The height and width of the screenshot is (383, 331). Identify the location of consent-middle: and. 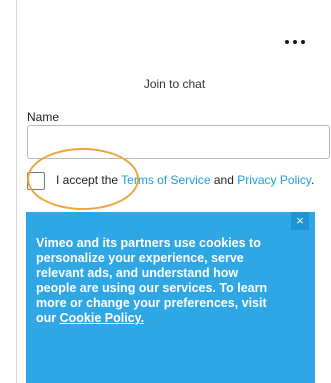
(224, 180).